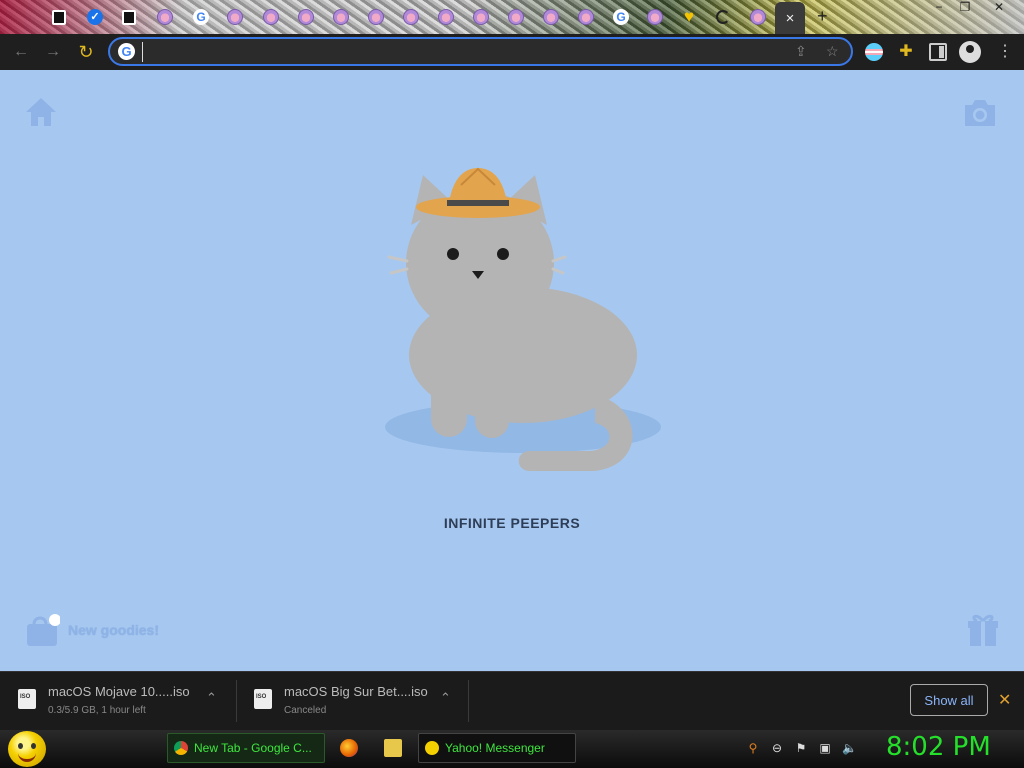 Image resolution: width=1024 pixels, height=768 pixels. What do you see at coordinates (906, 52) in the screenshot?
I see `extensions-puzzle-icon: ✚` at bounding box center [906, 52].